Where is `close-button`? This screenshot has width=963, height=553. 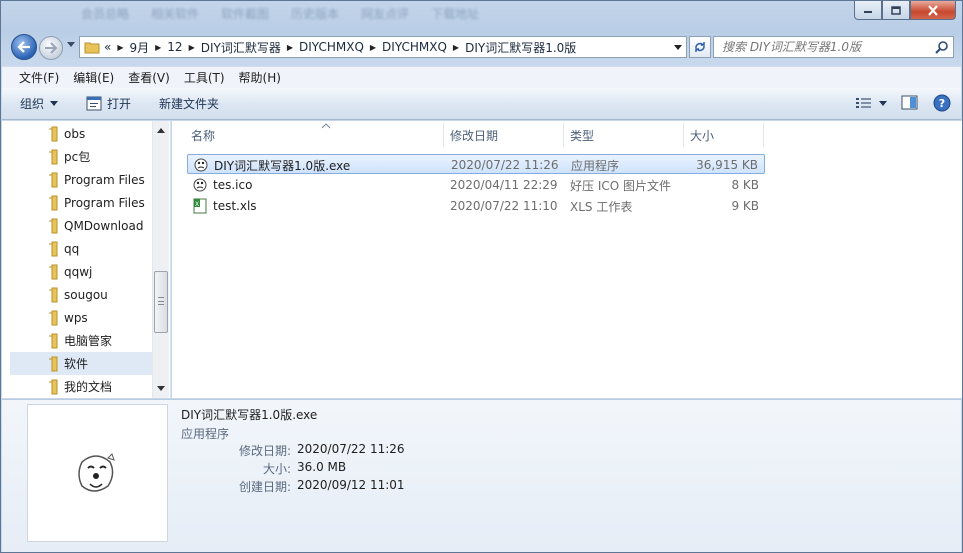
close-button is located at coordinates (933, 10).